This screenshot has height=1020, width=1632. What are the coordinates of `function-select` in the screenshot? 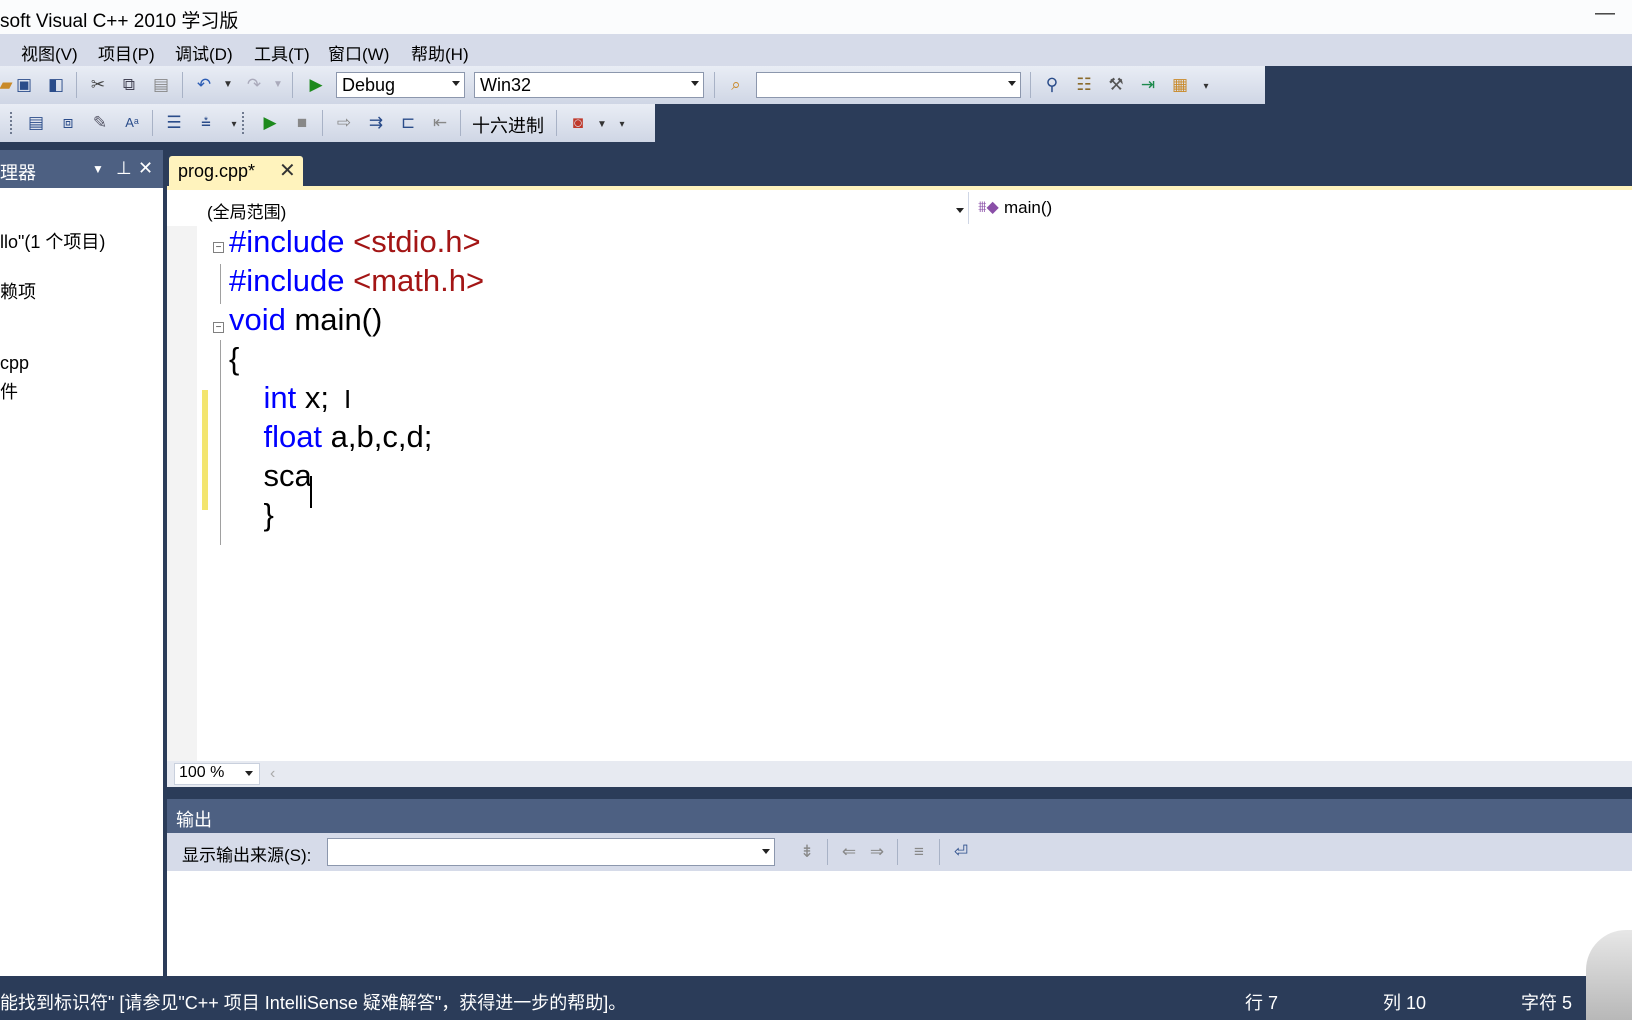 It's located at (1301, 209).